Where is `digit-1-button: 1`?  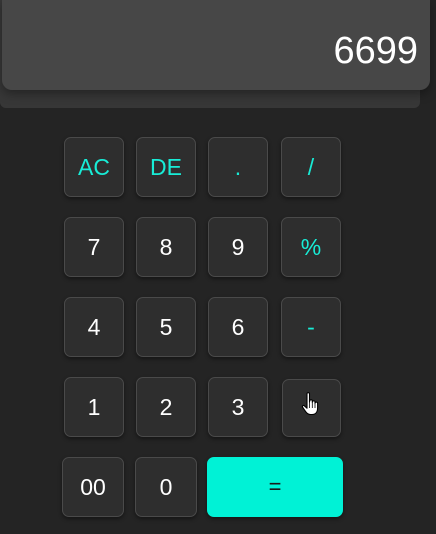
digit-1-button: 1 is located at coordinates (94, 407).